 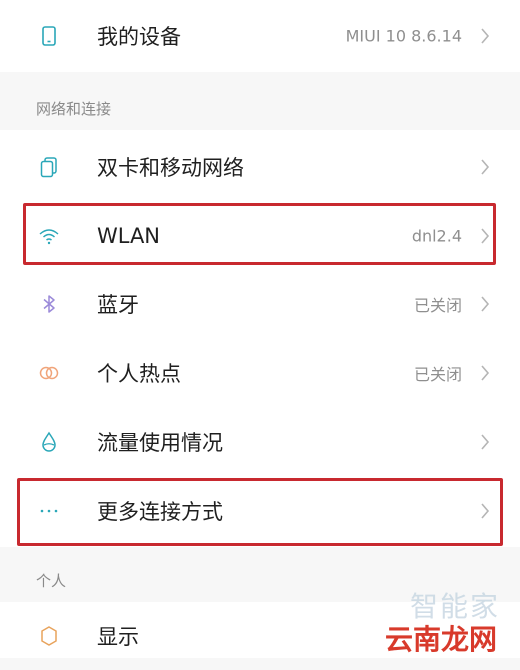 What do you see at coordinates (74, 109) in the screenshot?
I see `section-title-network: 网络和连接` at bounding box center [74, 109].